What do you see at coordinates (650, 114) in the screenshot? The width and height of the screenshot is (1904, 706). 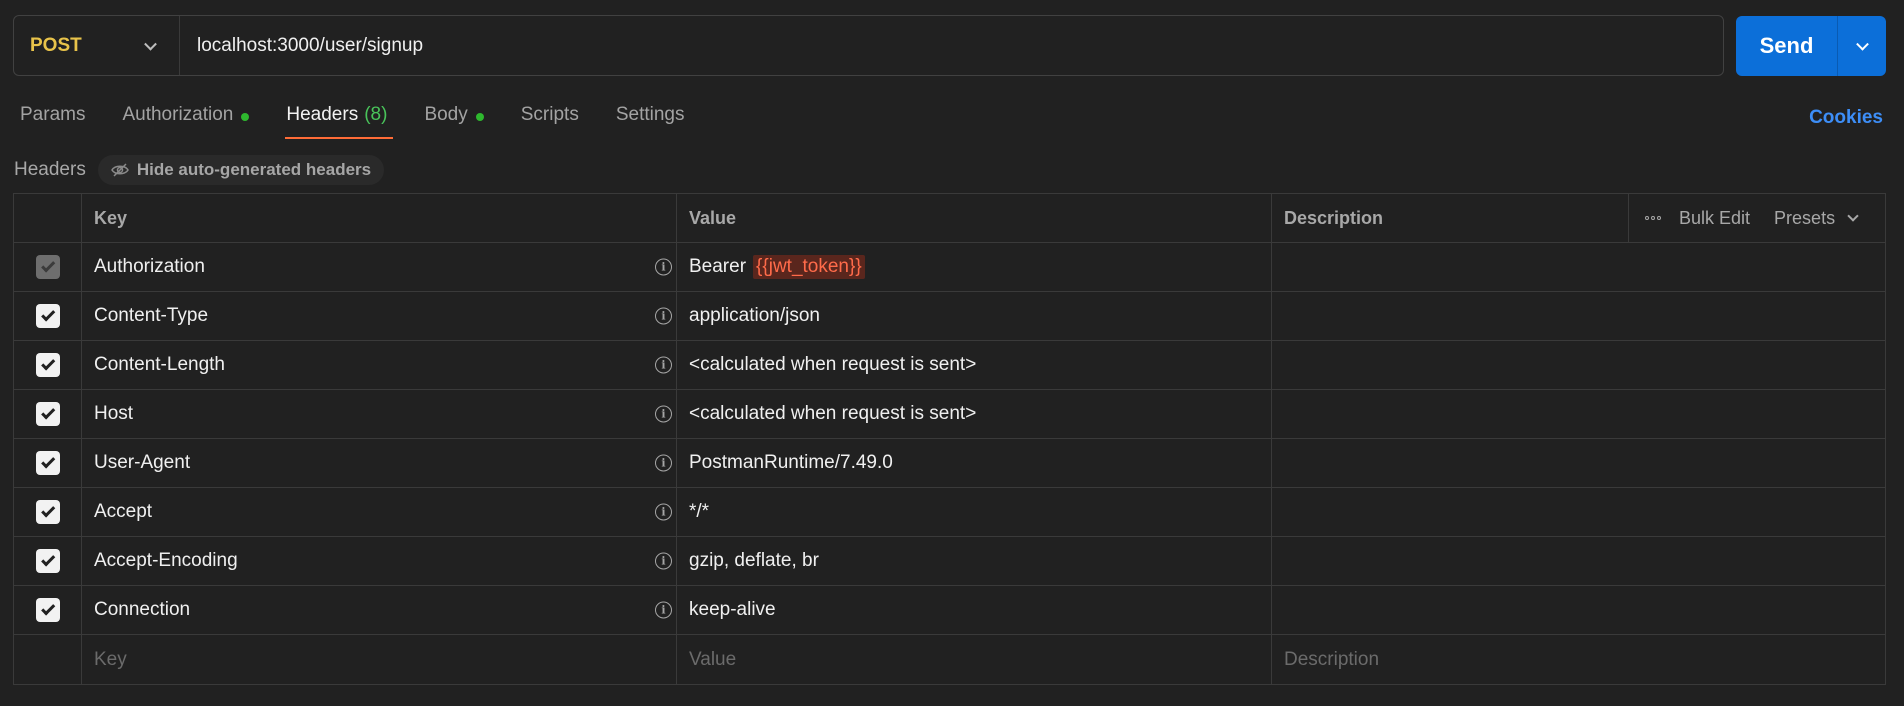 I see `tab-label: Settings` at bounding box center [650, 114].